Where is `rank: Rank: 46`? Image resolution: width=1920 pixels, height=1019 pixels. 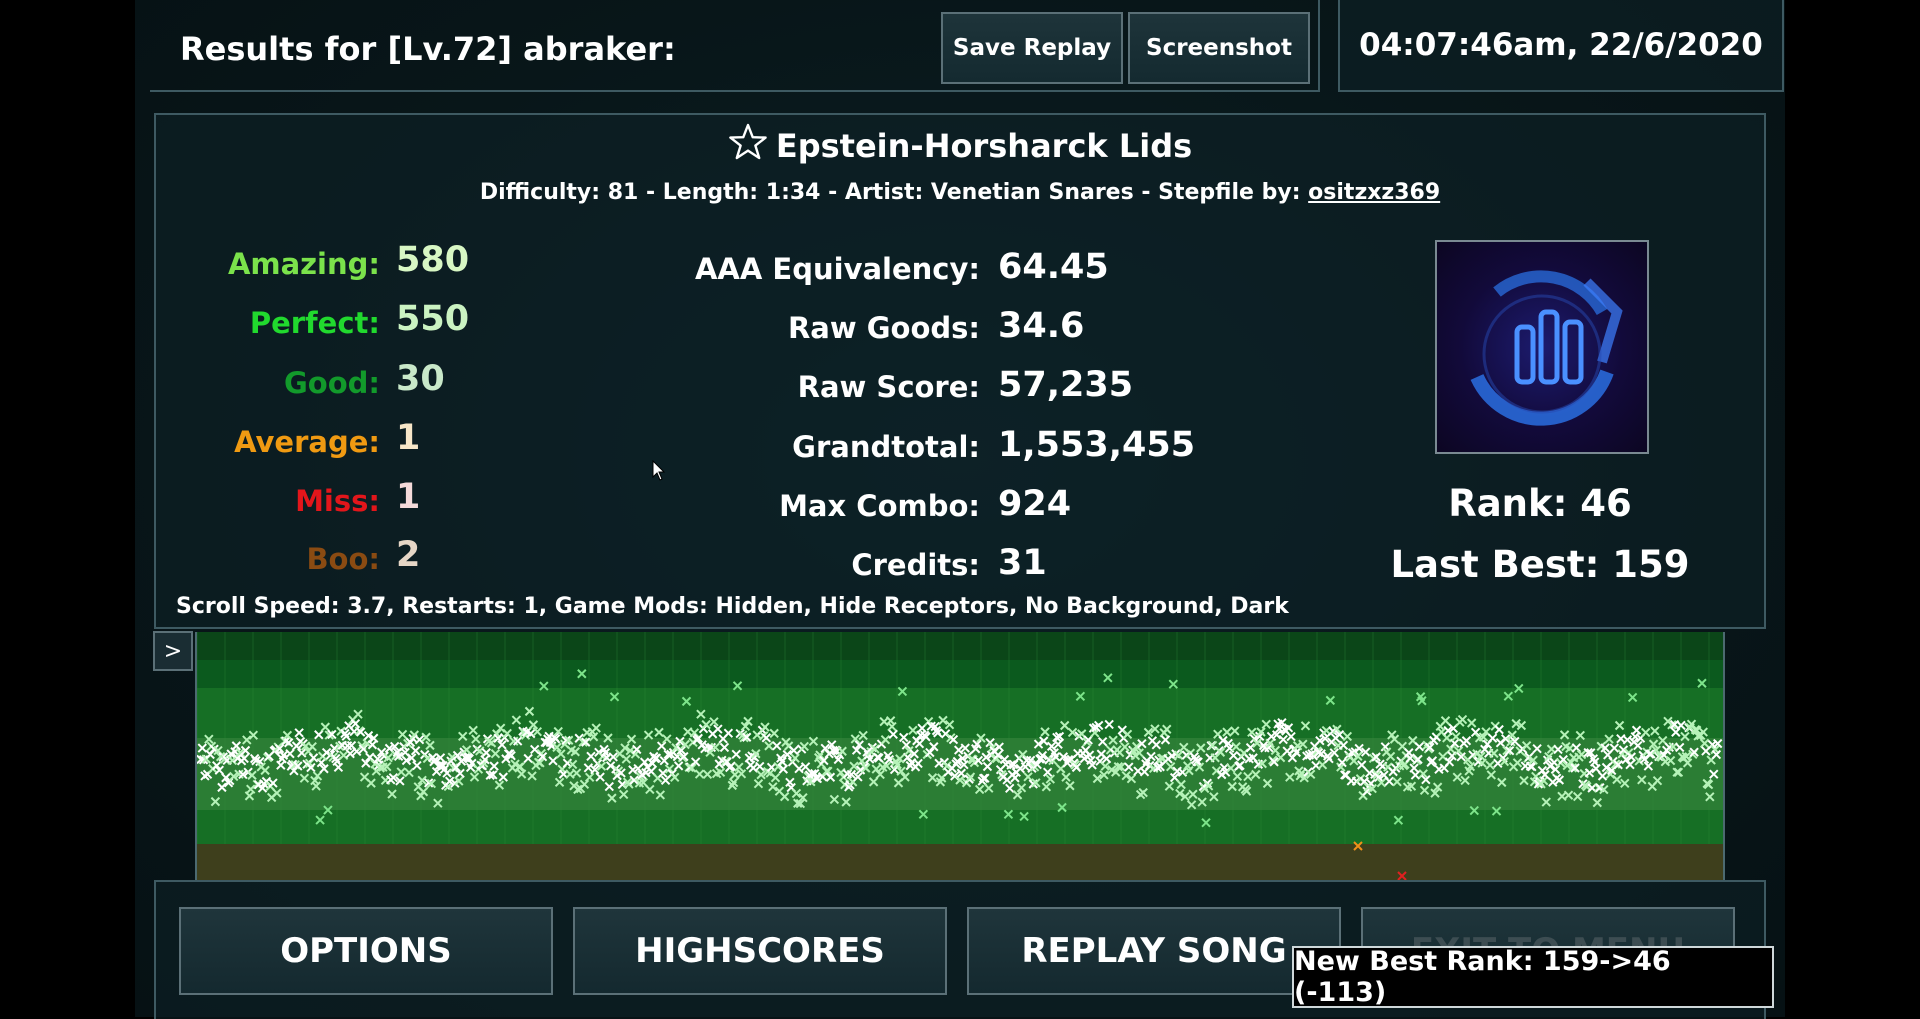
rank: Rank: 46 is located at coordinates (1540, 503).